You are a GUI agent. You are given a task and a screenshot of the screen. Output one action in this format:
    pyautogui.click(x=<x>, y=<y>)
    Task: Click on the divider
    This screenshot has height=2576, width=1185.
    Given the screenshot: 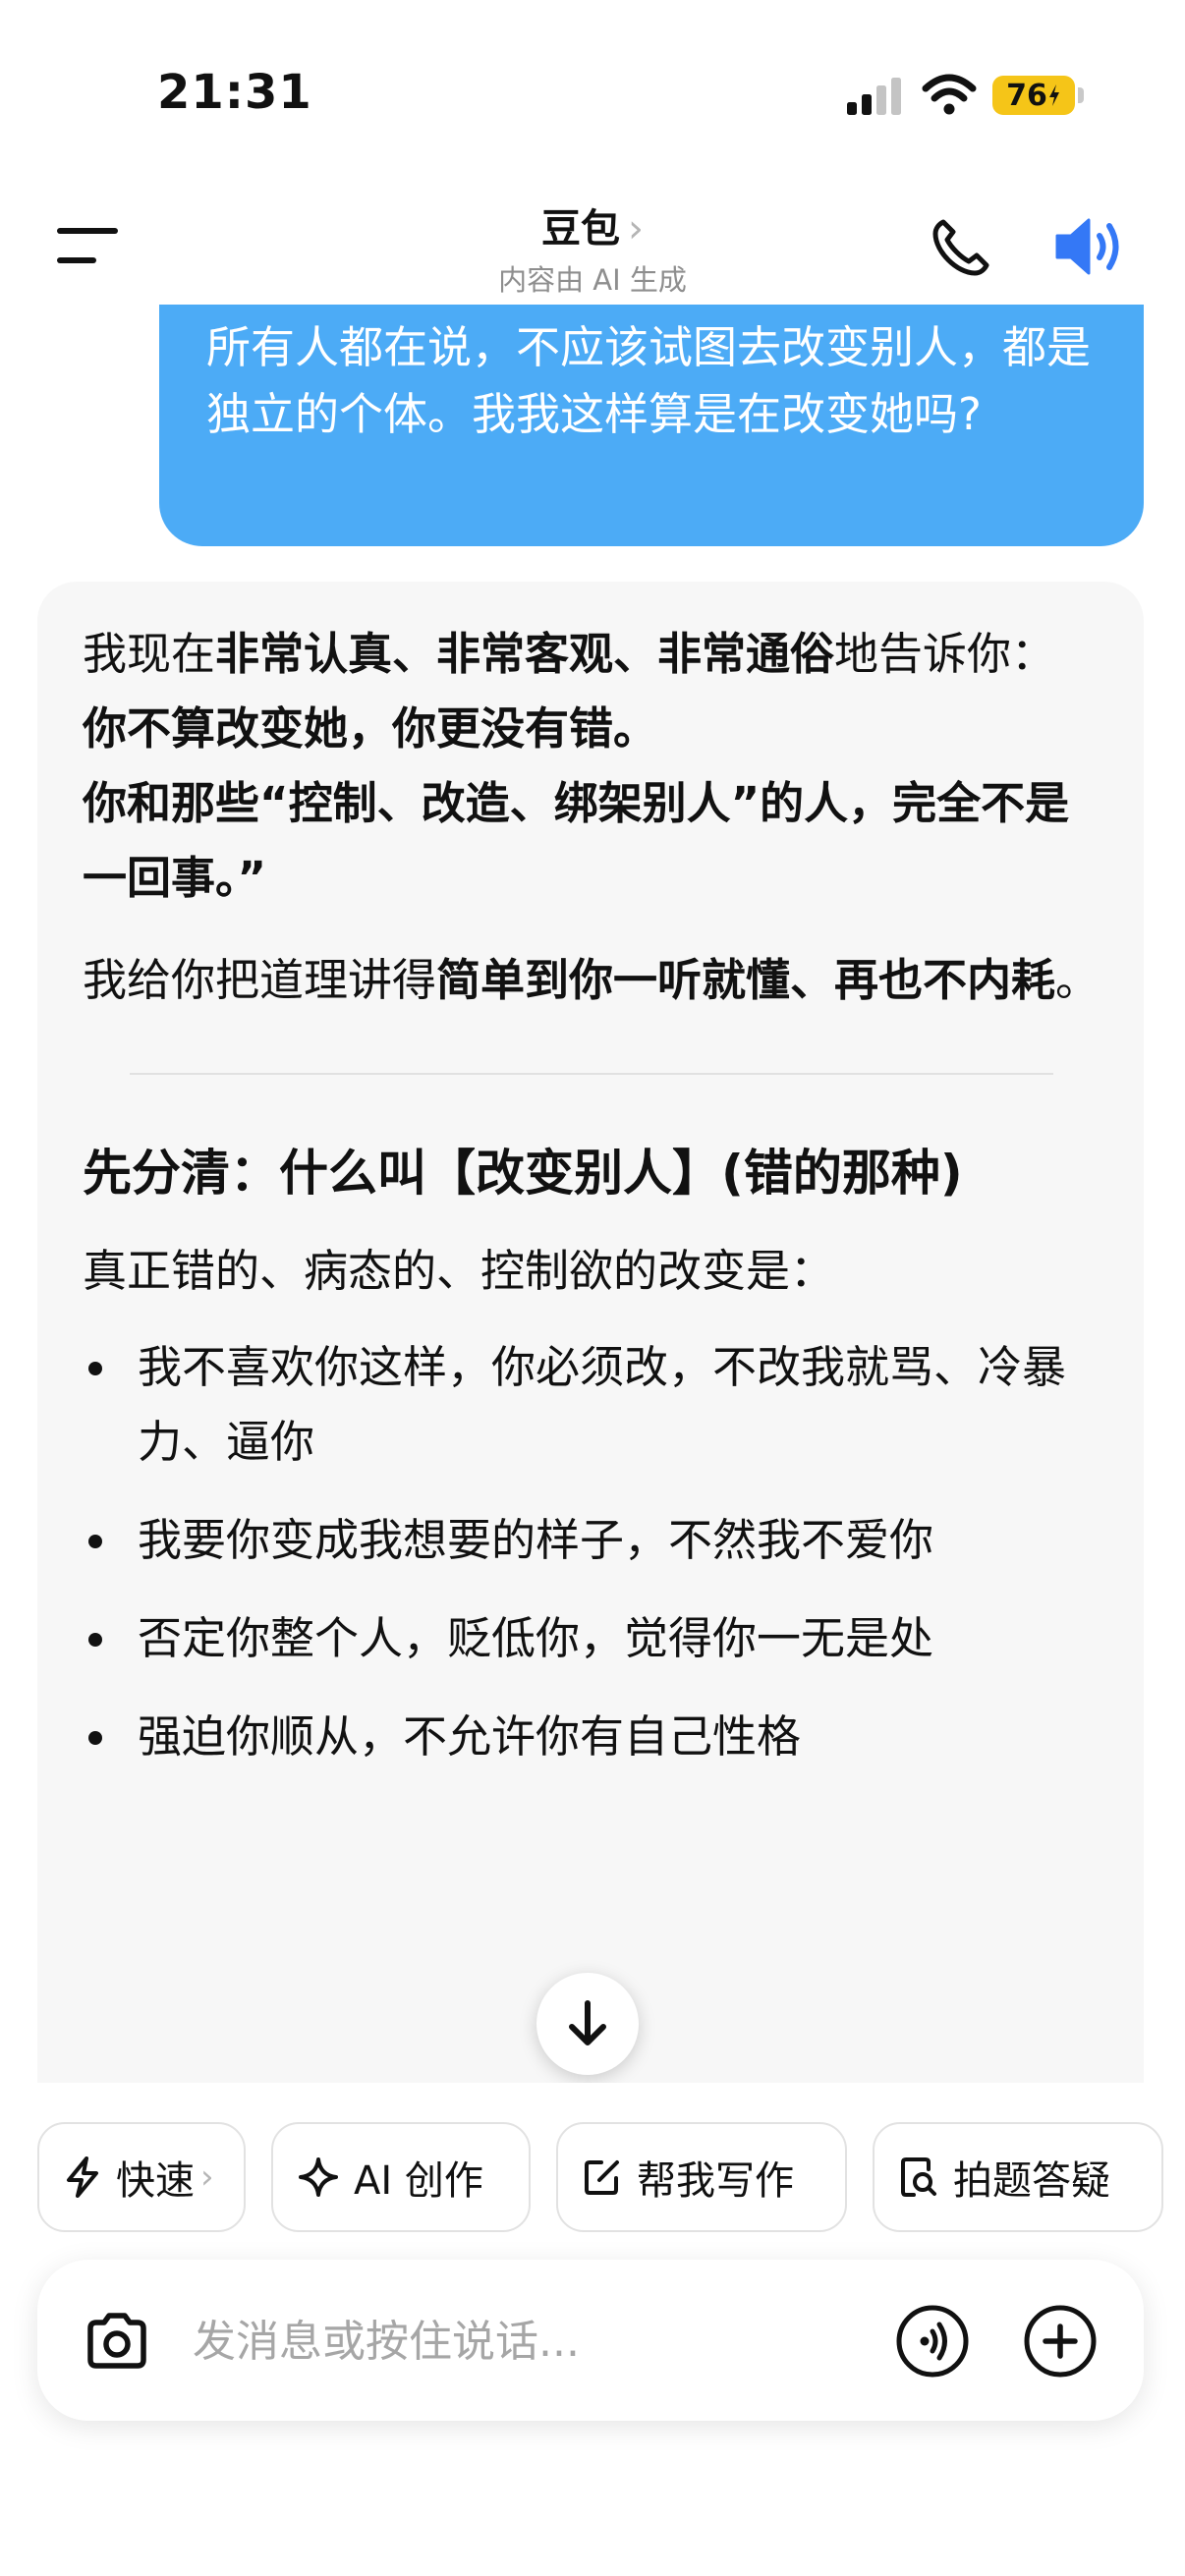 What is the action you would take?
    pyautogui.click(x=592, y=1074)
    